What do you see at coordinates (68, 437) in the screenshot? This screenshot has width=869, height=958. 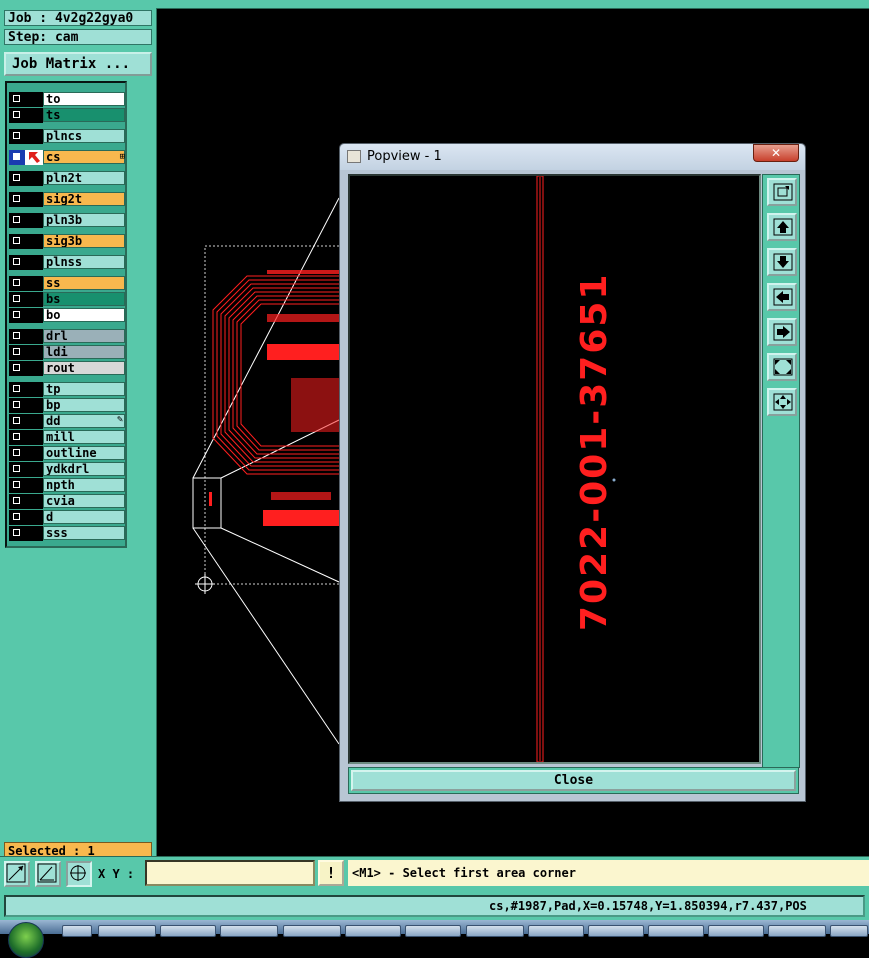 I see `layer-row-mill: mill` at bounding box center [68, 437].